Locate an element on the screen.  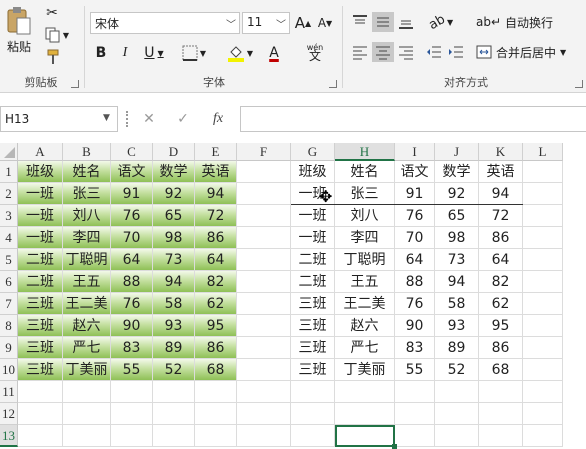
row-header-11: 11 is located at coordinates (9, 392).